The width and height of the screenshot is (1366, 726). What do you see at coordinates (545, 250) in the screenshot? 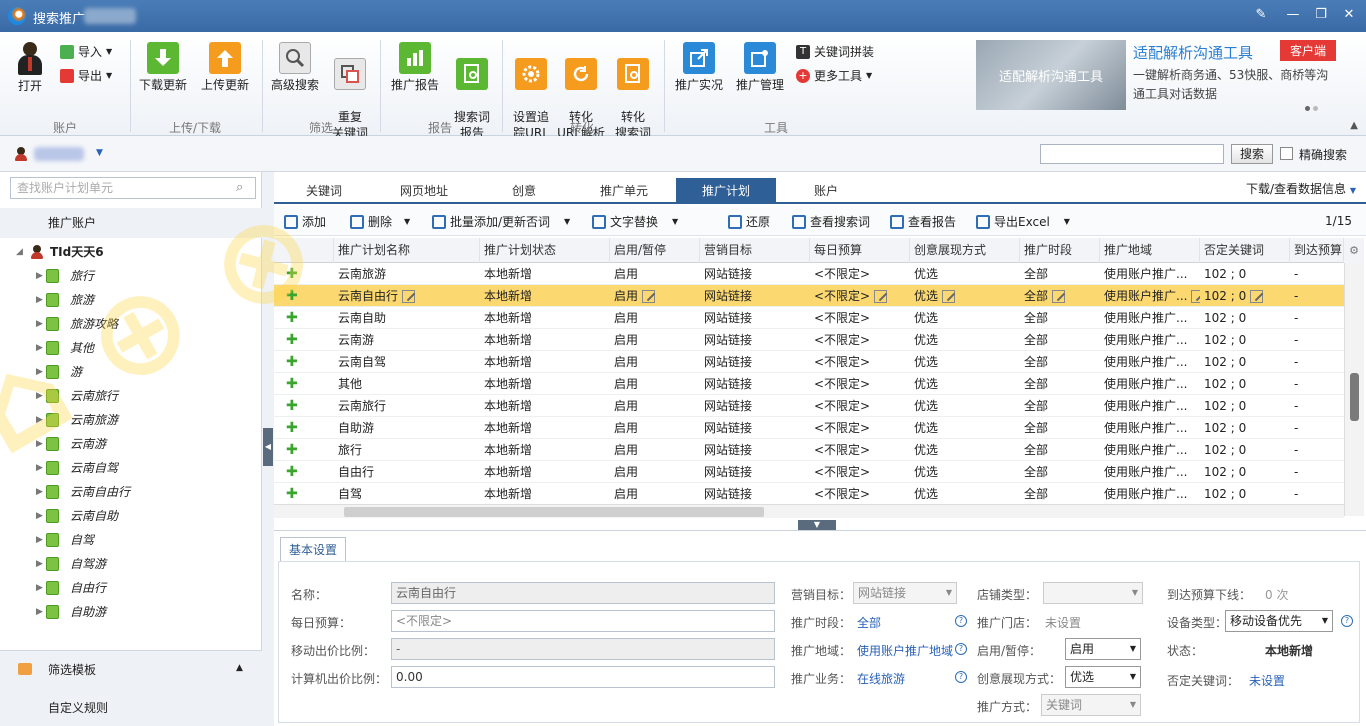
I see `column-header: 推广计划状态` at bounding box center [545, 250].